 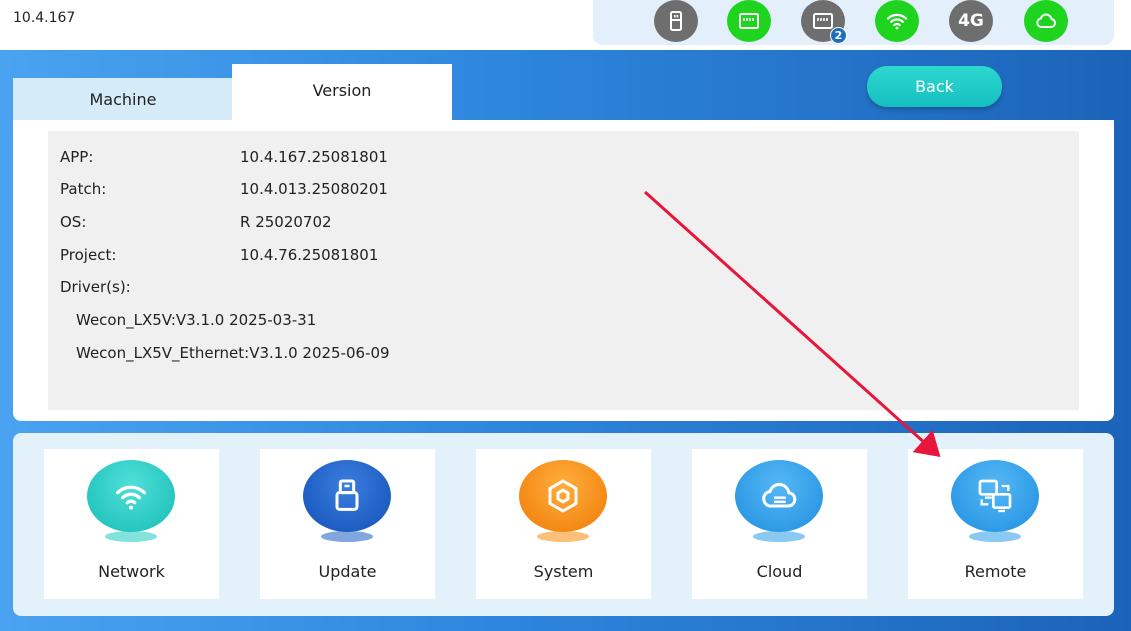 I want to click on usb-drive-icon, so click(x=347, y=496).